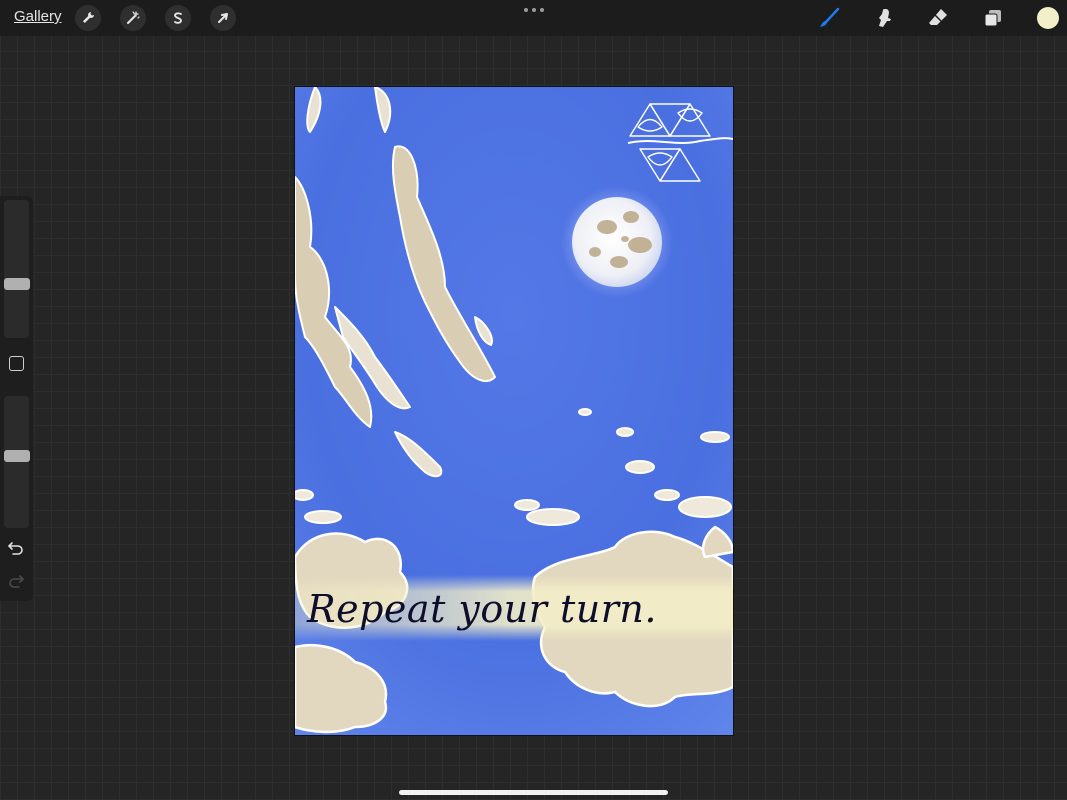 Image resolution: width=1067 pixels, height=800 pixels. I want to click on eraser-icon, so click(938, 17).